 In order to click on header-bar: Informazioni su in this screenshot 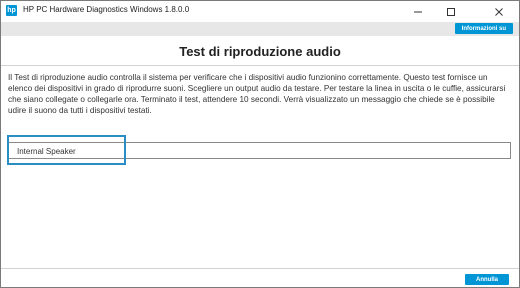, I will do `click(260, 29)`.